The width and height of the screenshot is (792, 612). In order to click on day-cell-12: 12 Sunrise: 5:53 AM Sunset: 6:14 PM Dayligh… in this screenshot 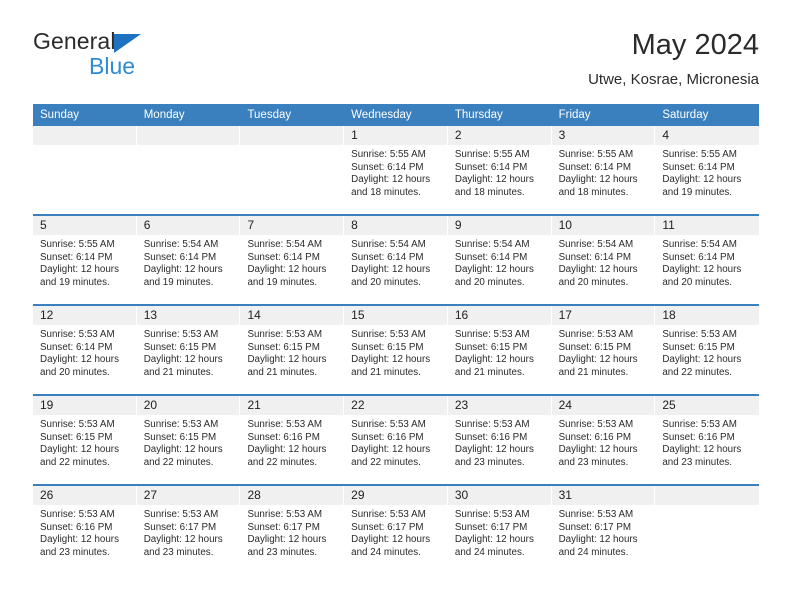, I will do `click(85, 350)`.